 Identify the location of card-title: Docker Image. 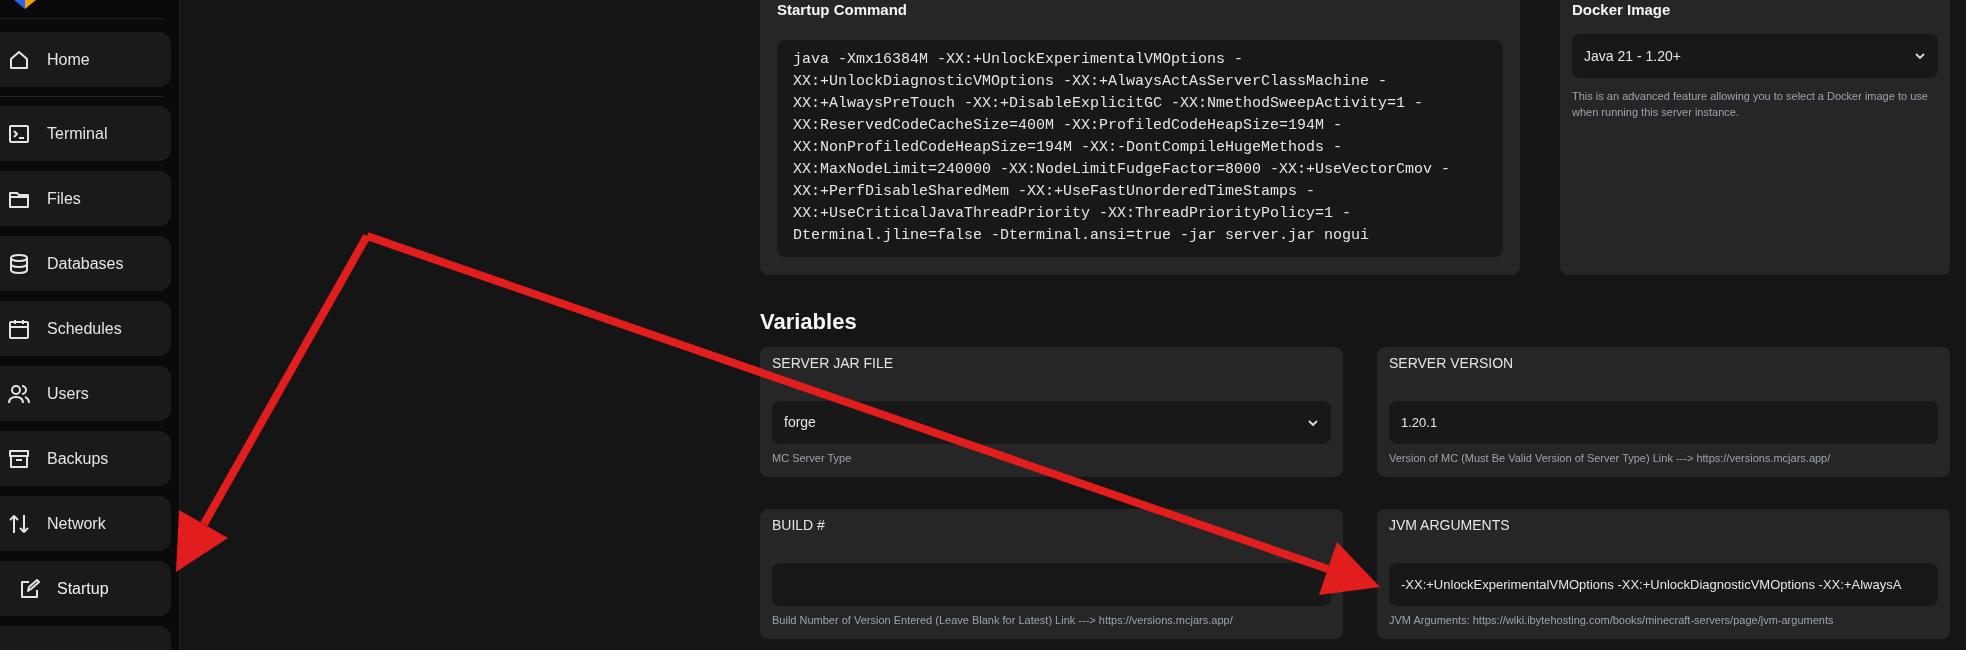
(1622, 10).